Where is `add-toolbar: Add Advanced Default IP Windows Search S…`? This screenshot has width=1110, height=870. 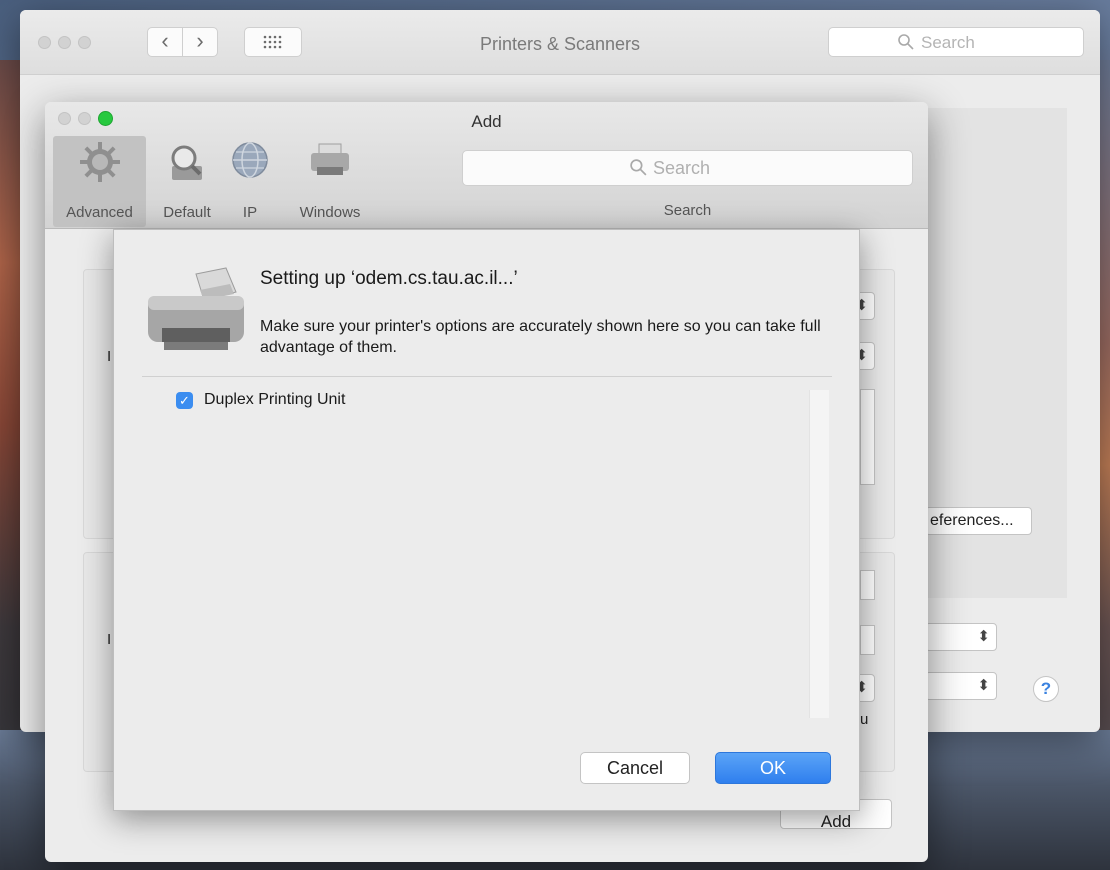 add-toolbar: Add Advanced Default IP Windows Search S… is located at coordinates (486, 165).